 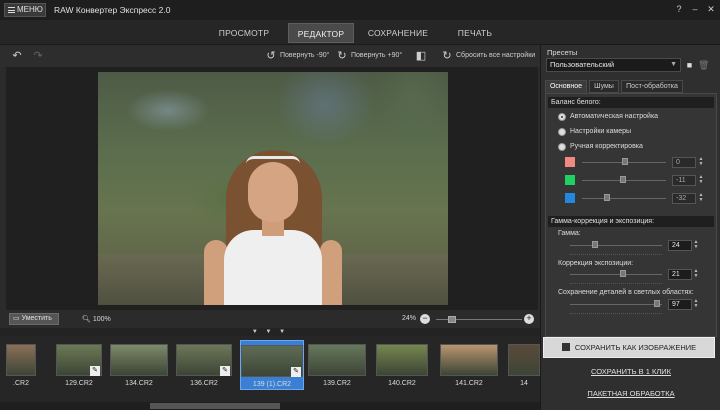 I want to click on subtab-noise: Шумы, so click(x=604, y=86).